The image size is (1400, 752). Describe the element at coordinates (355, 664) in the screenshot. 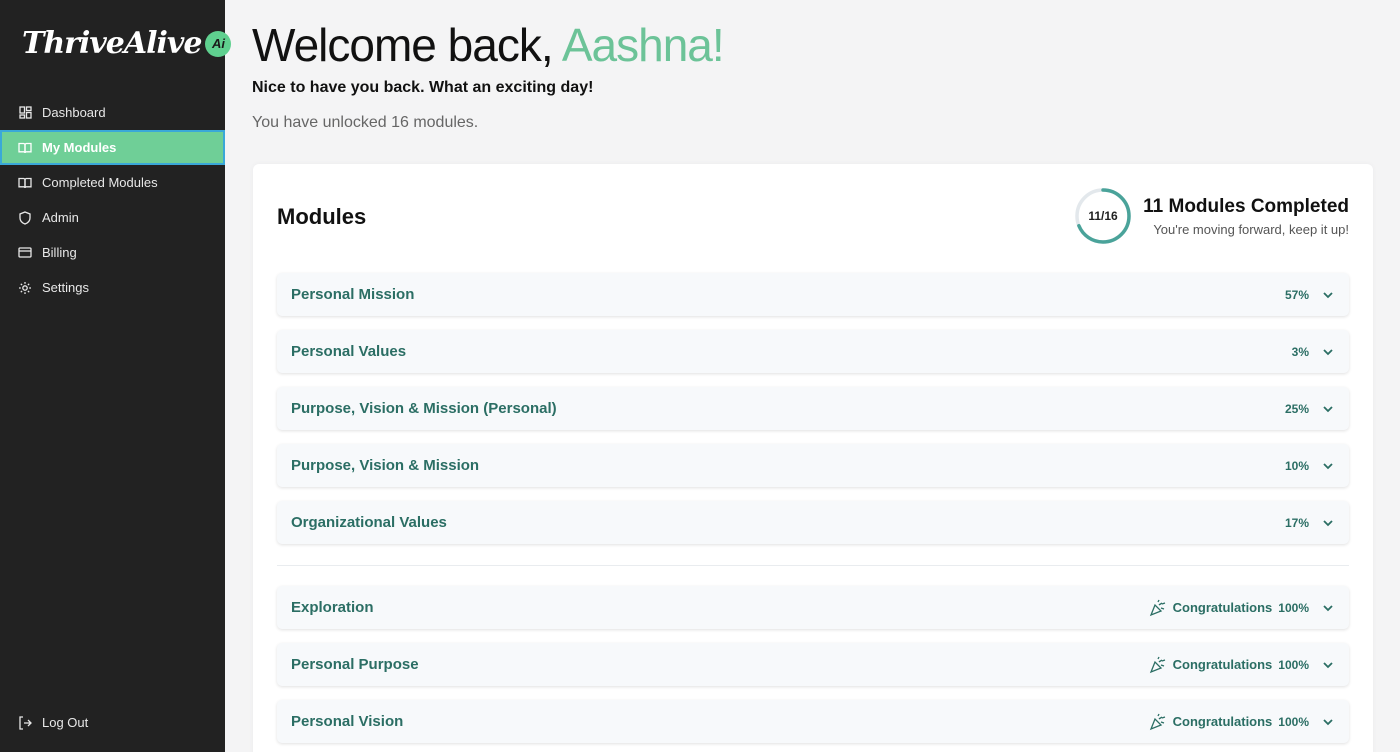

I see `module-name: Personal Purpose` at that location.